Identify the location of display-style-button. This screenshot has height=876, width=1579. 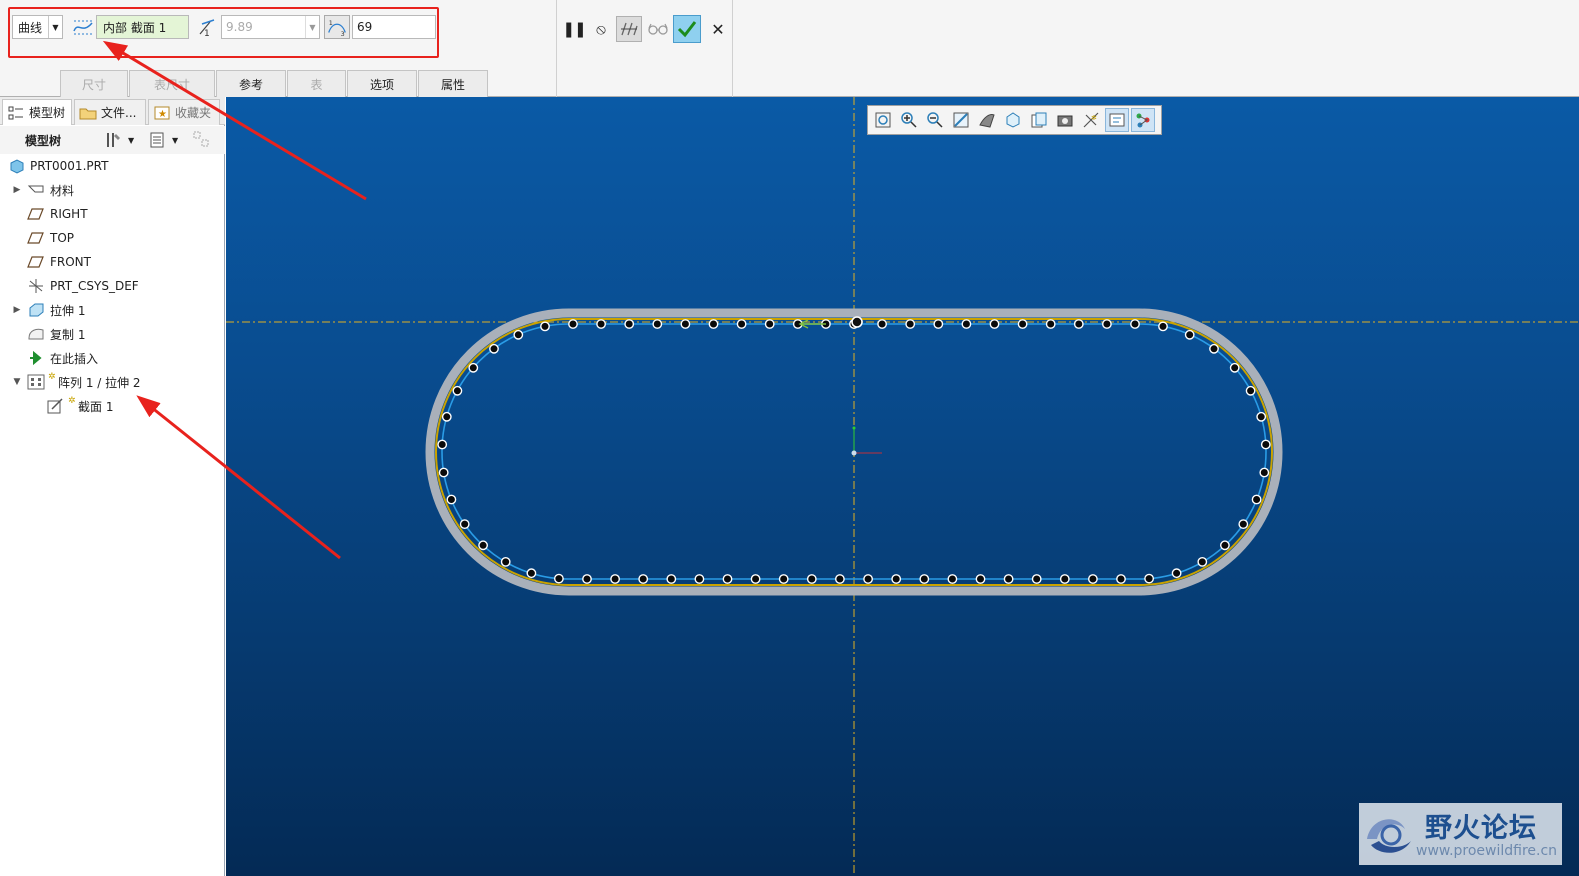
(987, 120).